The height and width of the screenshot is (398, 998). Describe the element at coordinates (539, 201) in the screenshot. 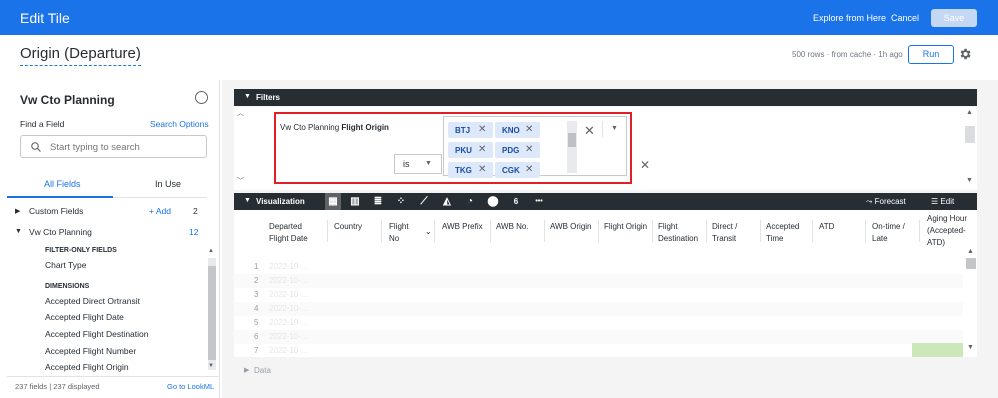

I see `more-icon: •••` at that location.